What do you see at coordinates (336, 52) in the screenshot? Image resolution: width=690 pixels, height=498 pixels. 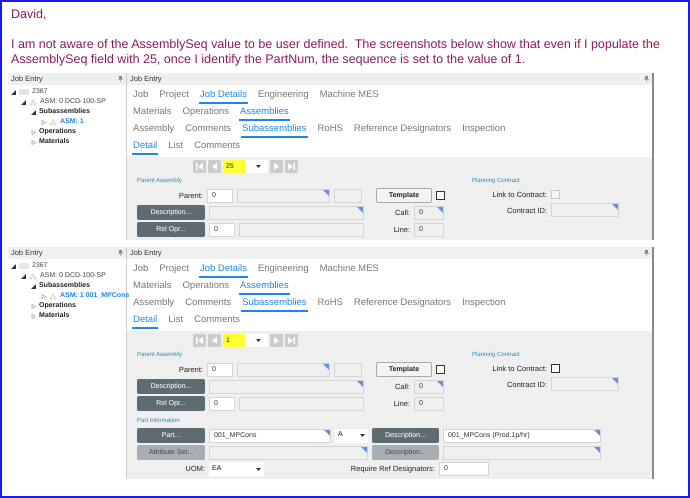 I see `message-text: I am not aware of the AssemblySeq value to be user defined. The screenshots below show that even if I populate the AssemblySeq field with 25, once I identify the PartNum, the sequence is set to the value of 1.` at bounding box center [336, 52].